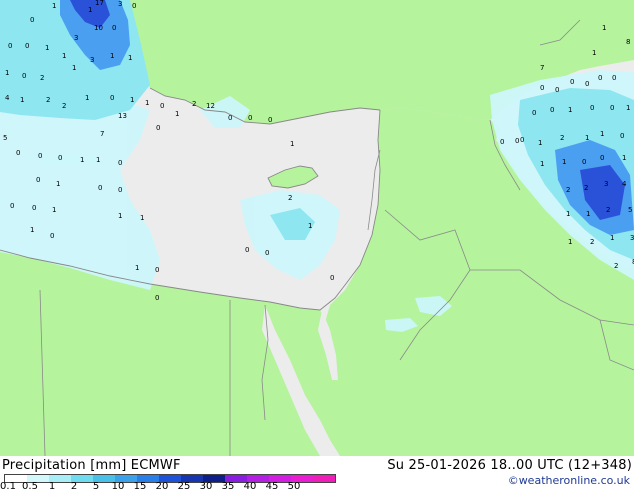  What do you see at coordinates (122, 116) in the screenshot?
I see `precip-value-label: 13` at bounding box center [122, 116].